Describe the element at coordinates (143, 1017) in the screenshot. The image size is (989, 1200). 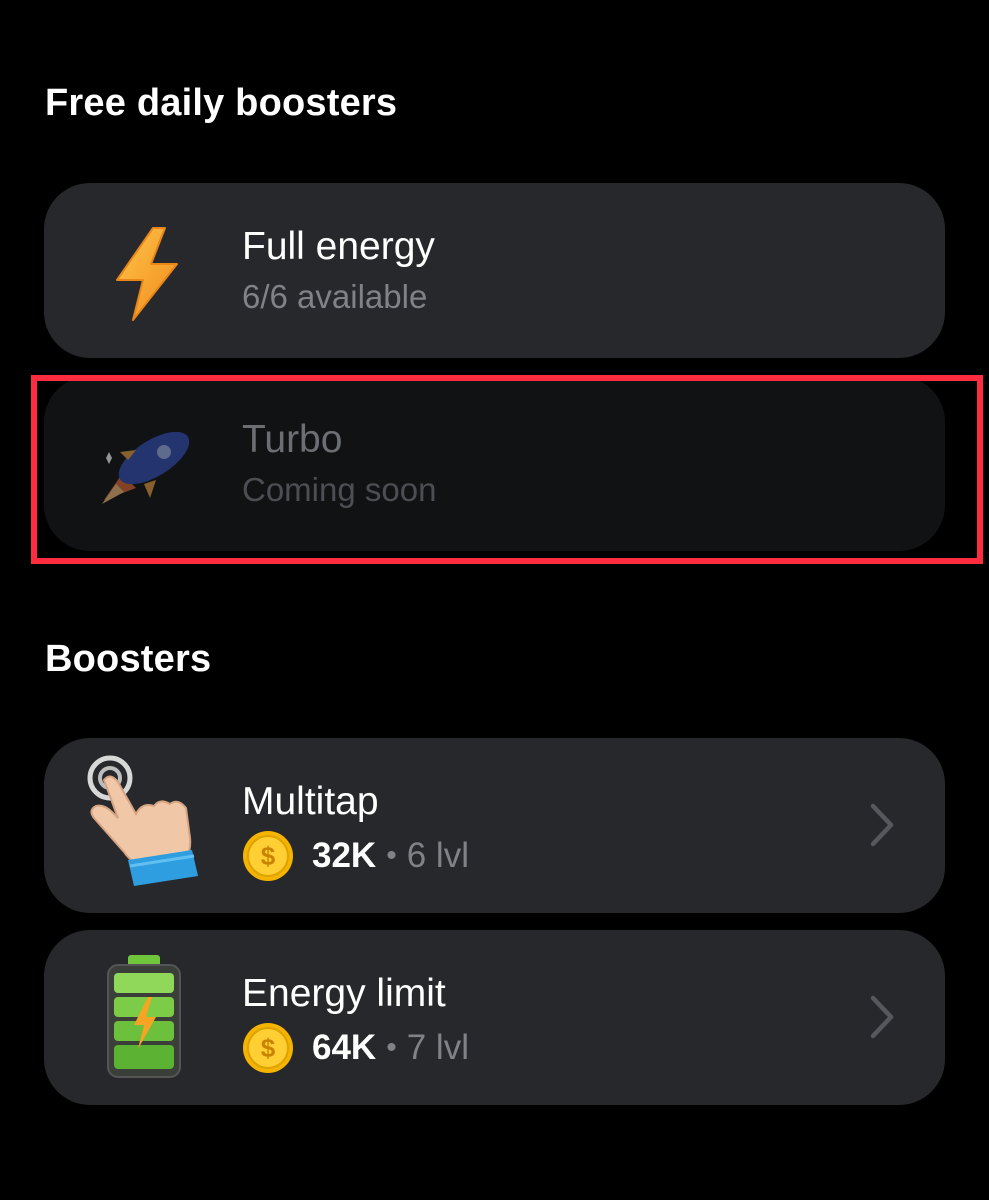
I see `battery-icon` at that location.